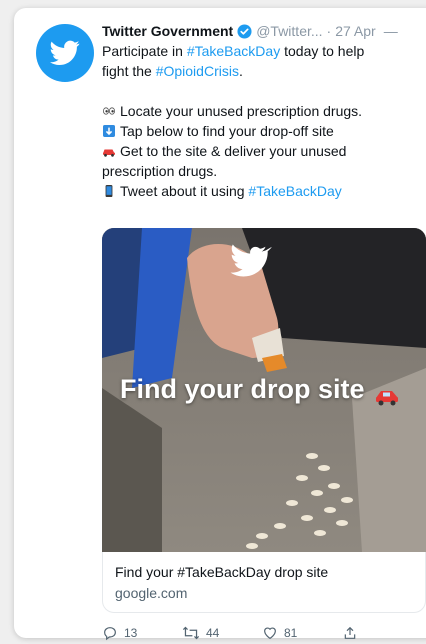 The width and height of the screenshot is (426, 644). I want to click on car-emoji-icon, so click(109, 153).